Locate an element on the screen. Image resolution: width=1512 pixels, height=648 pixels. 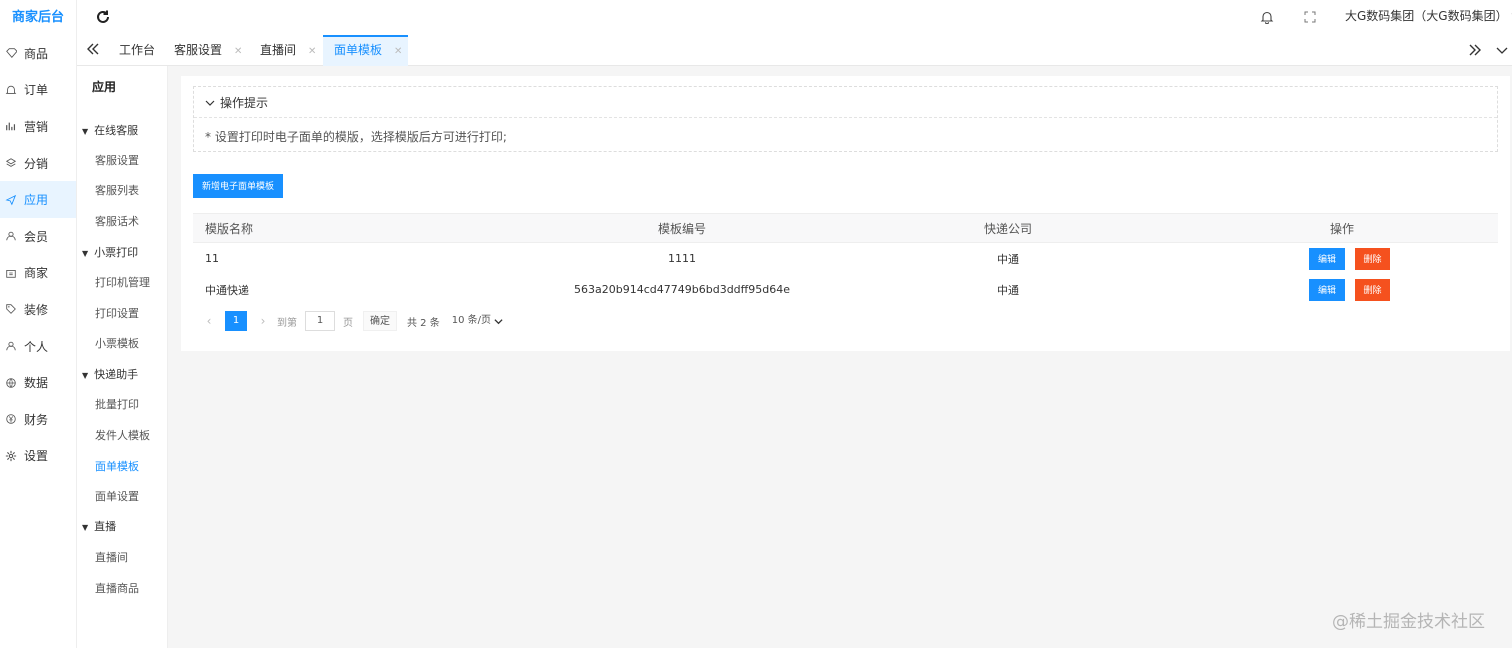
tip-header: 操作提示 is located at coordinates (236, 102).